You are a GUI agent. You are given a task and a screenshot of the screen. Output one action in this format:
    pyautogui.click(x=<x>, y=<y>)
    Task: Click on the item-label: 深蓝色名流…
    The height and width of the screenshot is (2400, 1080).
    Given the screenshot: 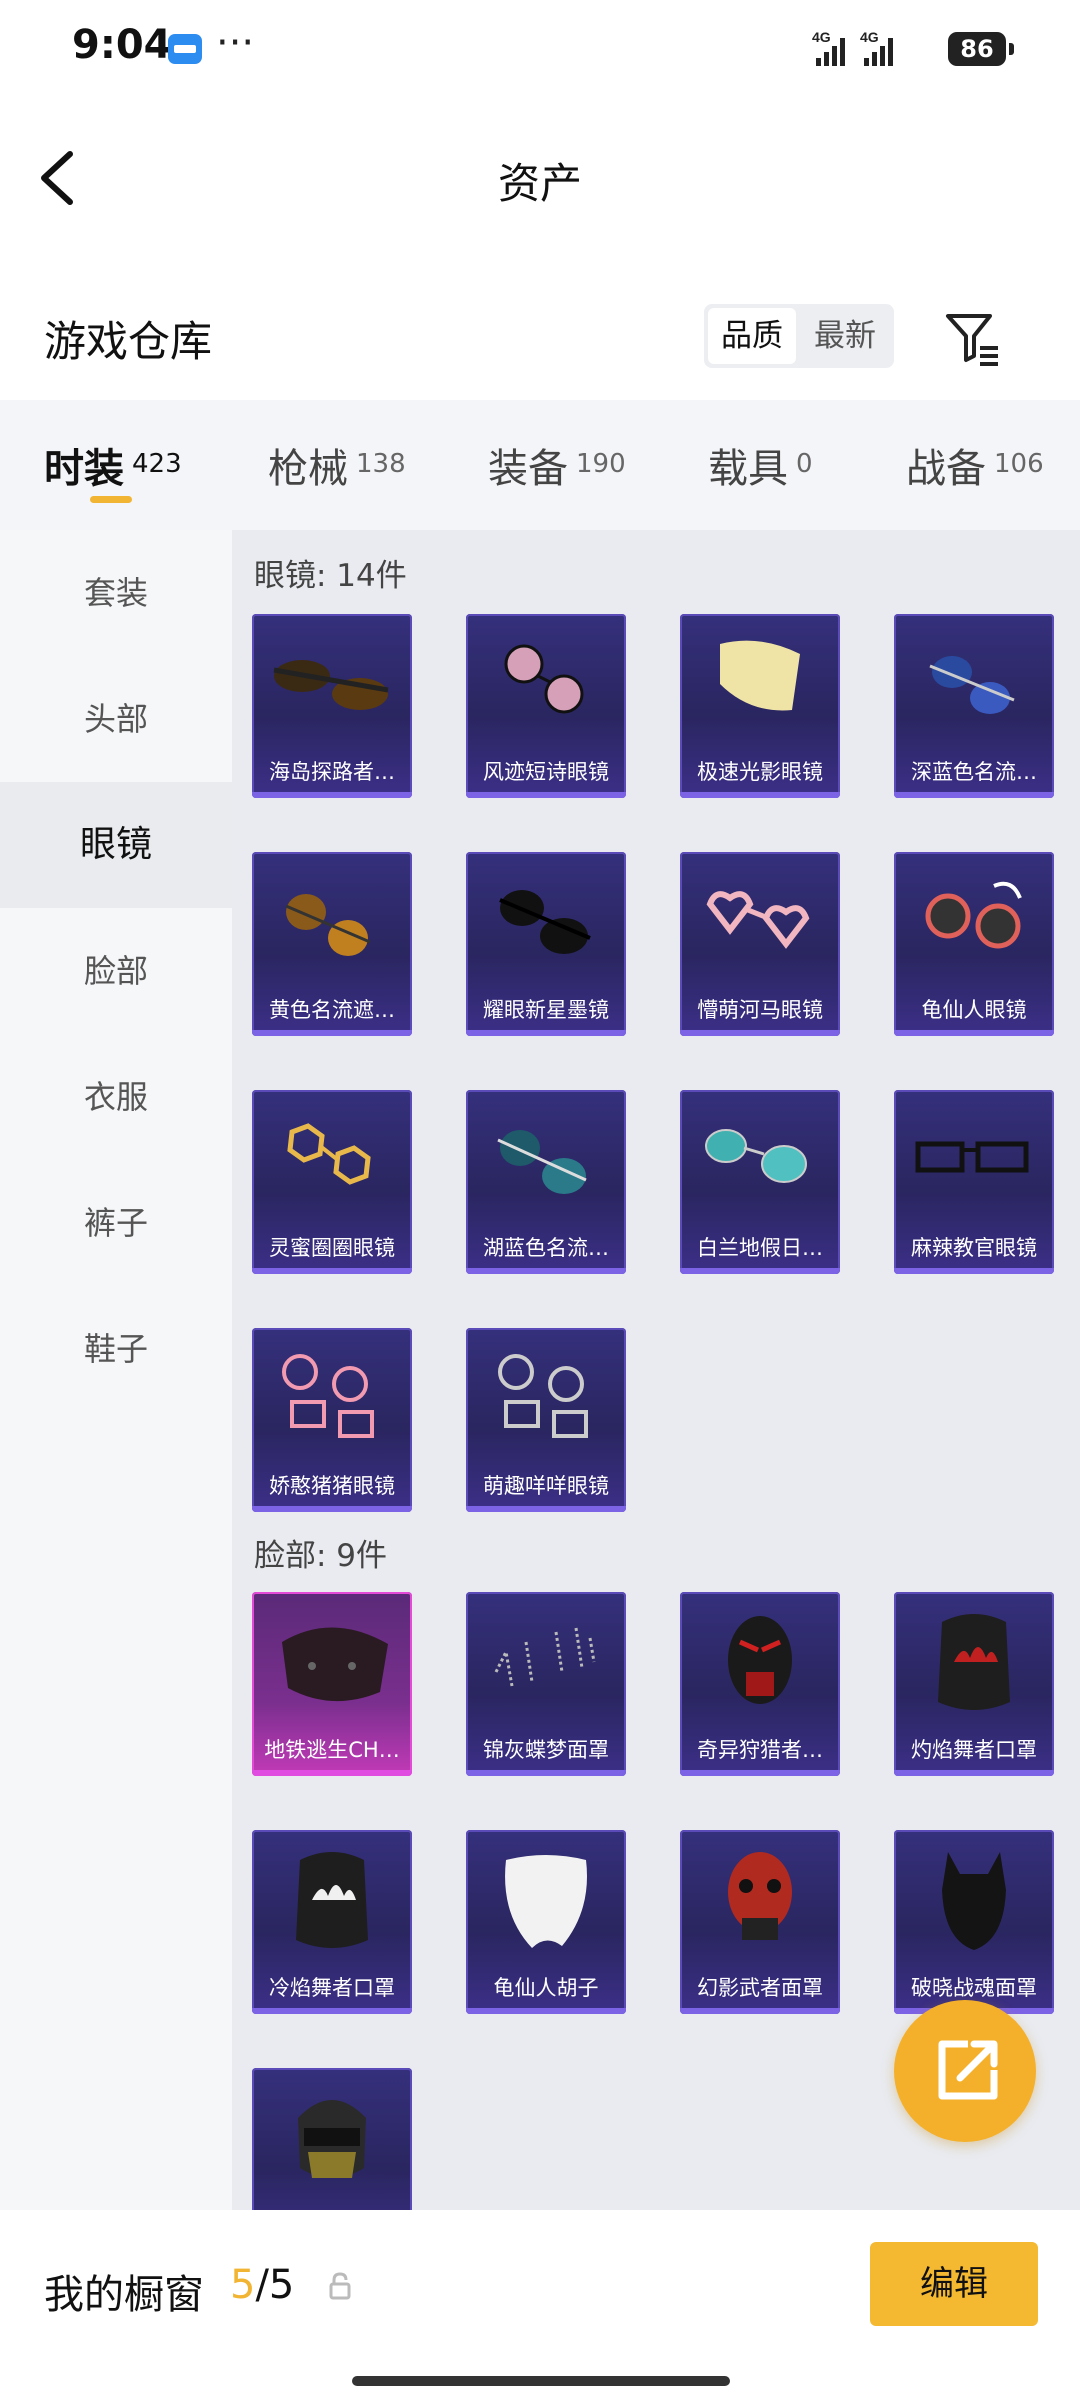 What is the action you would take?
    pyautogui.click(x=974, y=772)
    